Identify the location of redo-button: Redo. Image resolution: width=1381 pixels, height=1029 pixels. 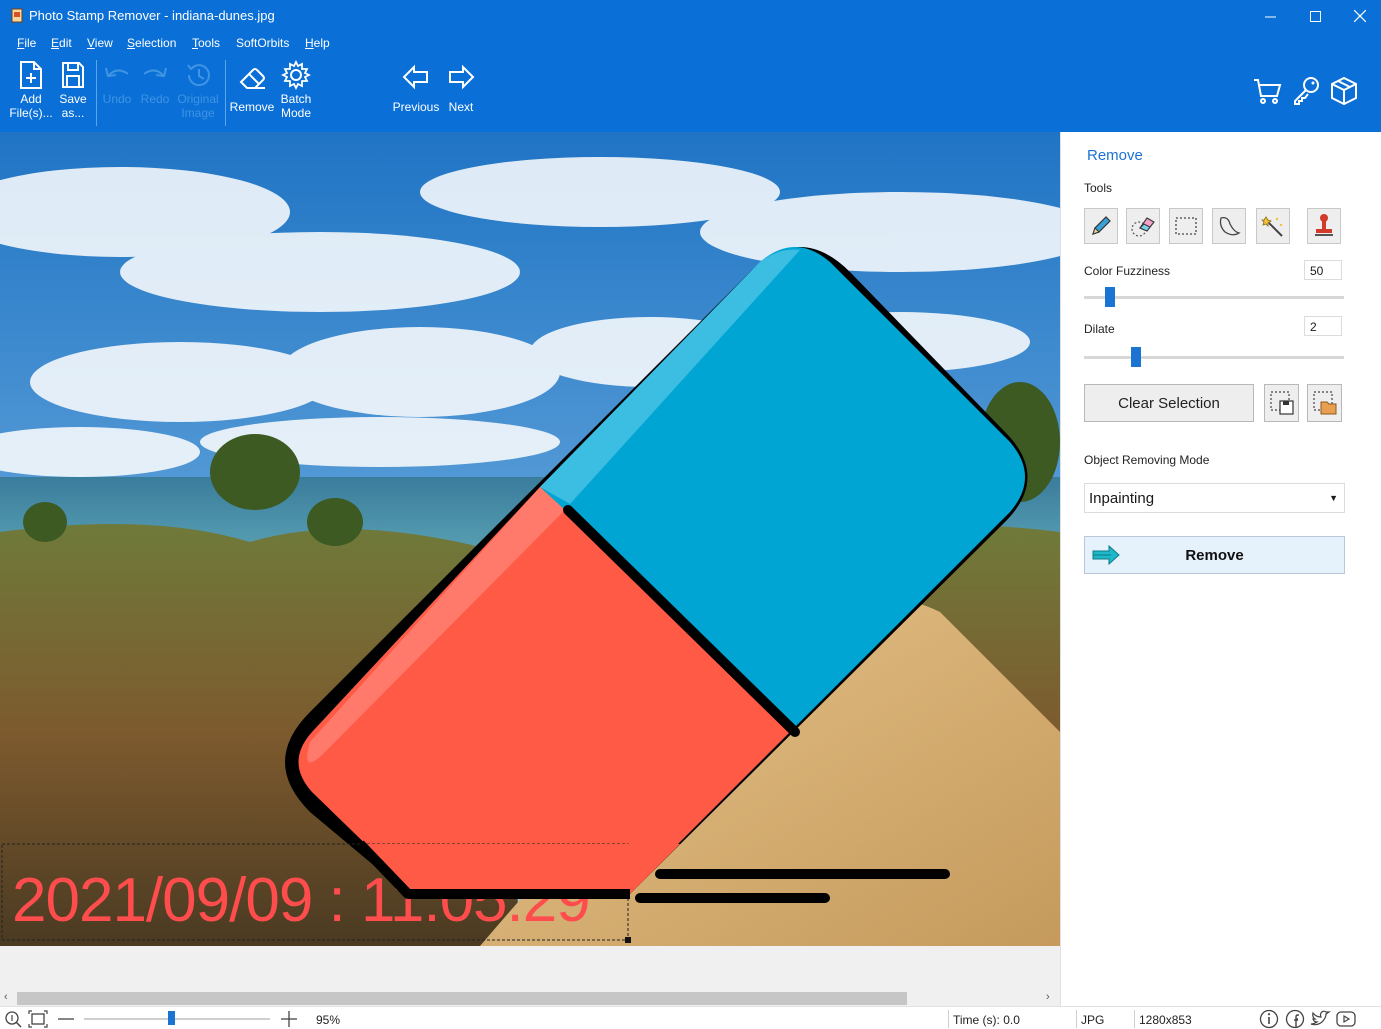
(155, 92).